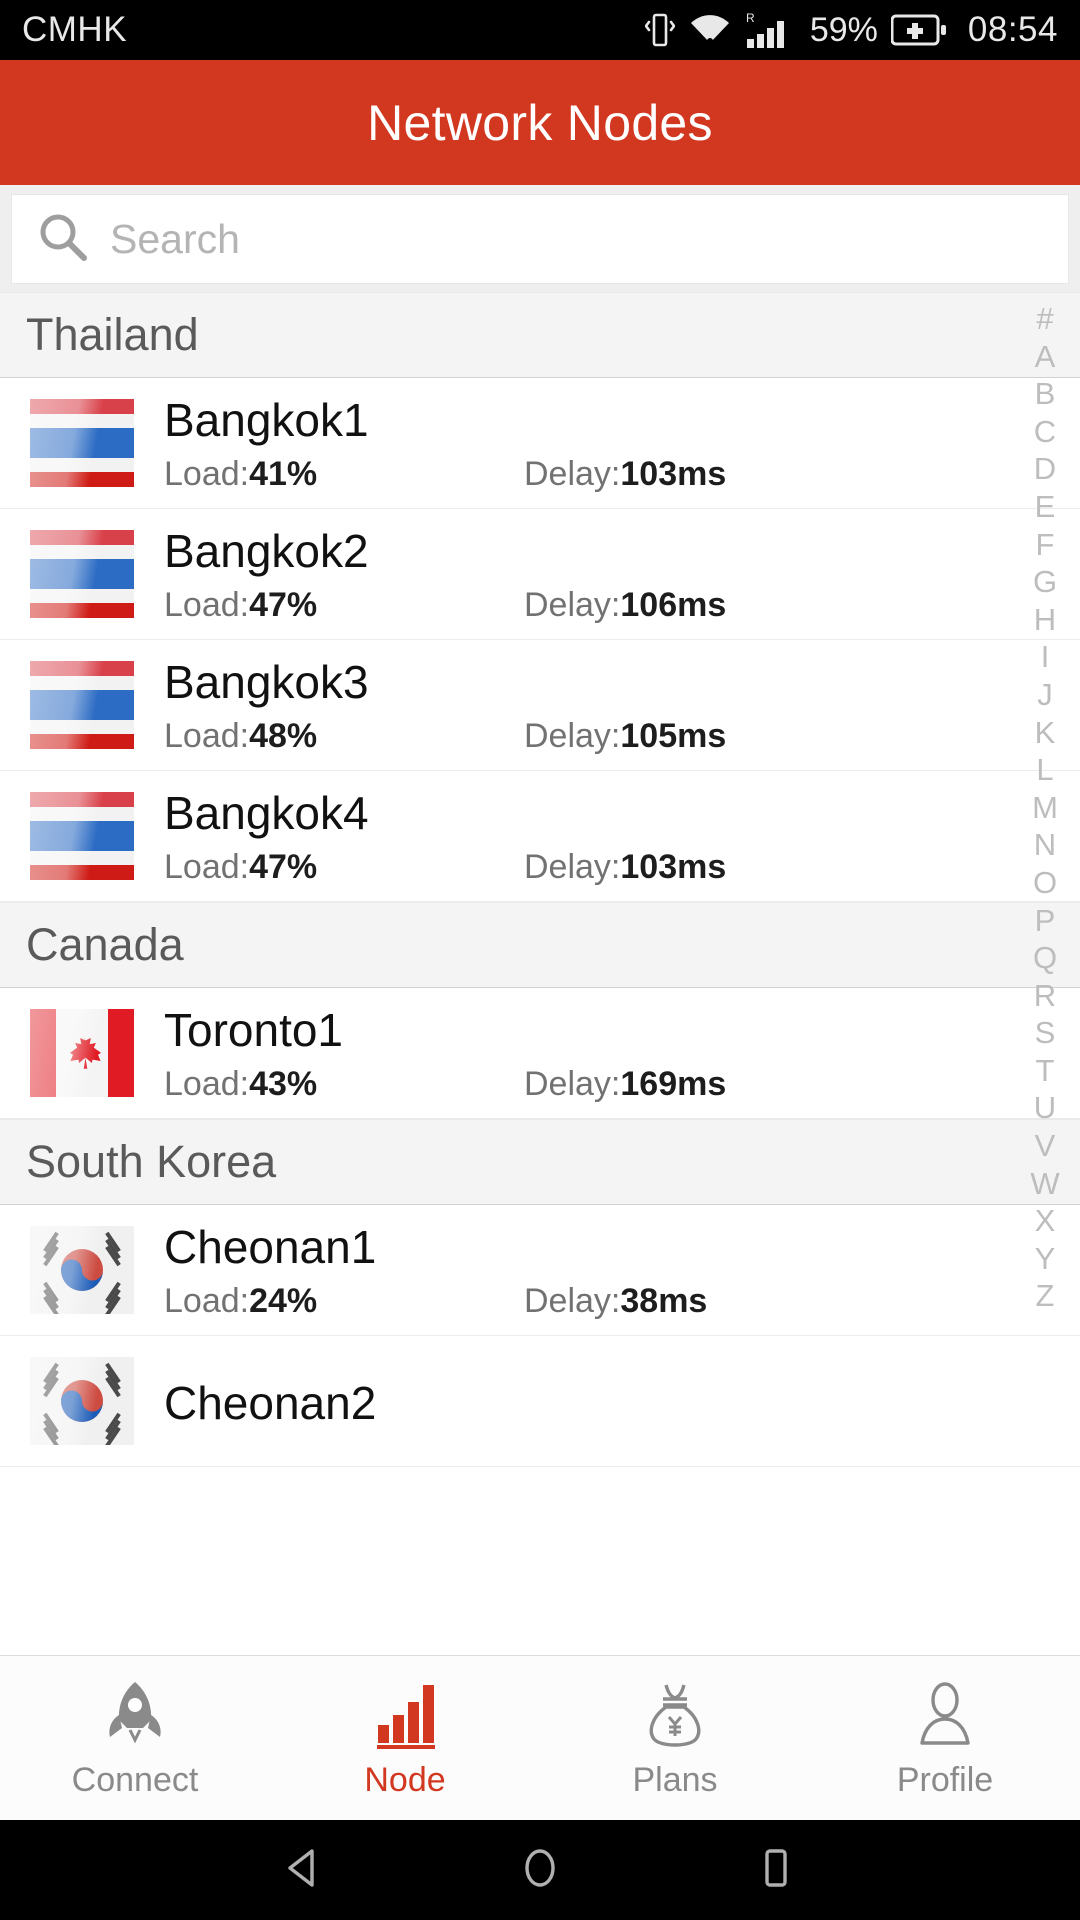  What do you see at coordinates (851, 30) in the screenshot?
I see `status-icons: R 59% 08:54` at bounding box center [851, 30].